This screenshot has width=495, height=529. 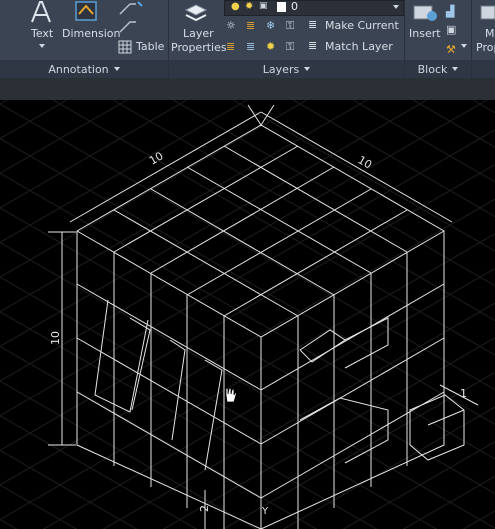 What do you see at coordinates (199, 47) in the screenshot?
I see `layer-properties-line2: Properties` at bounding box center [199, 47].